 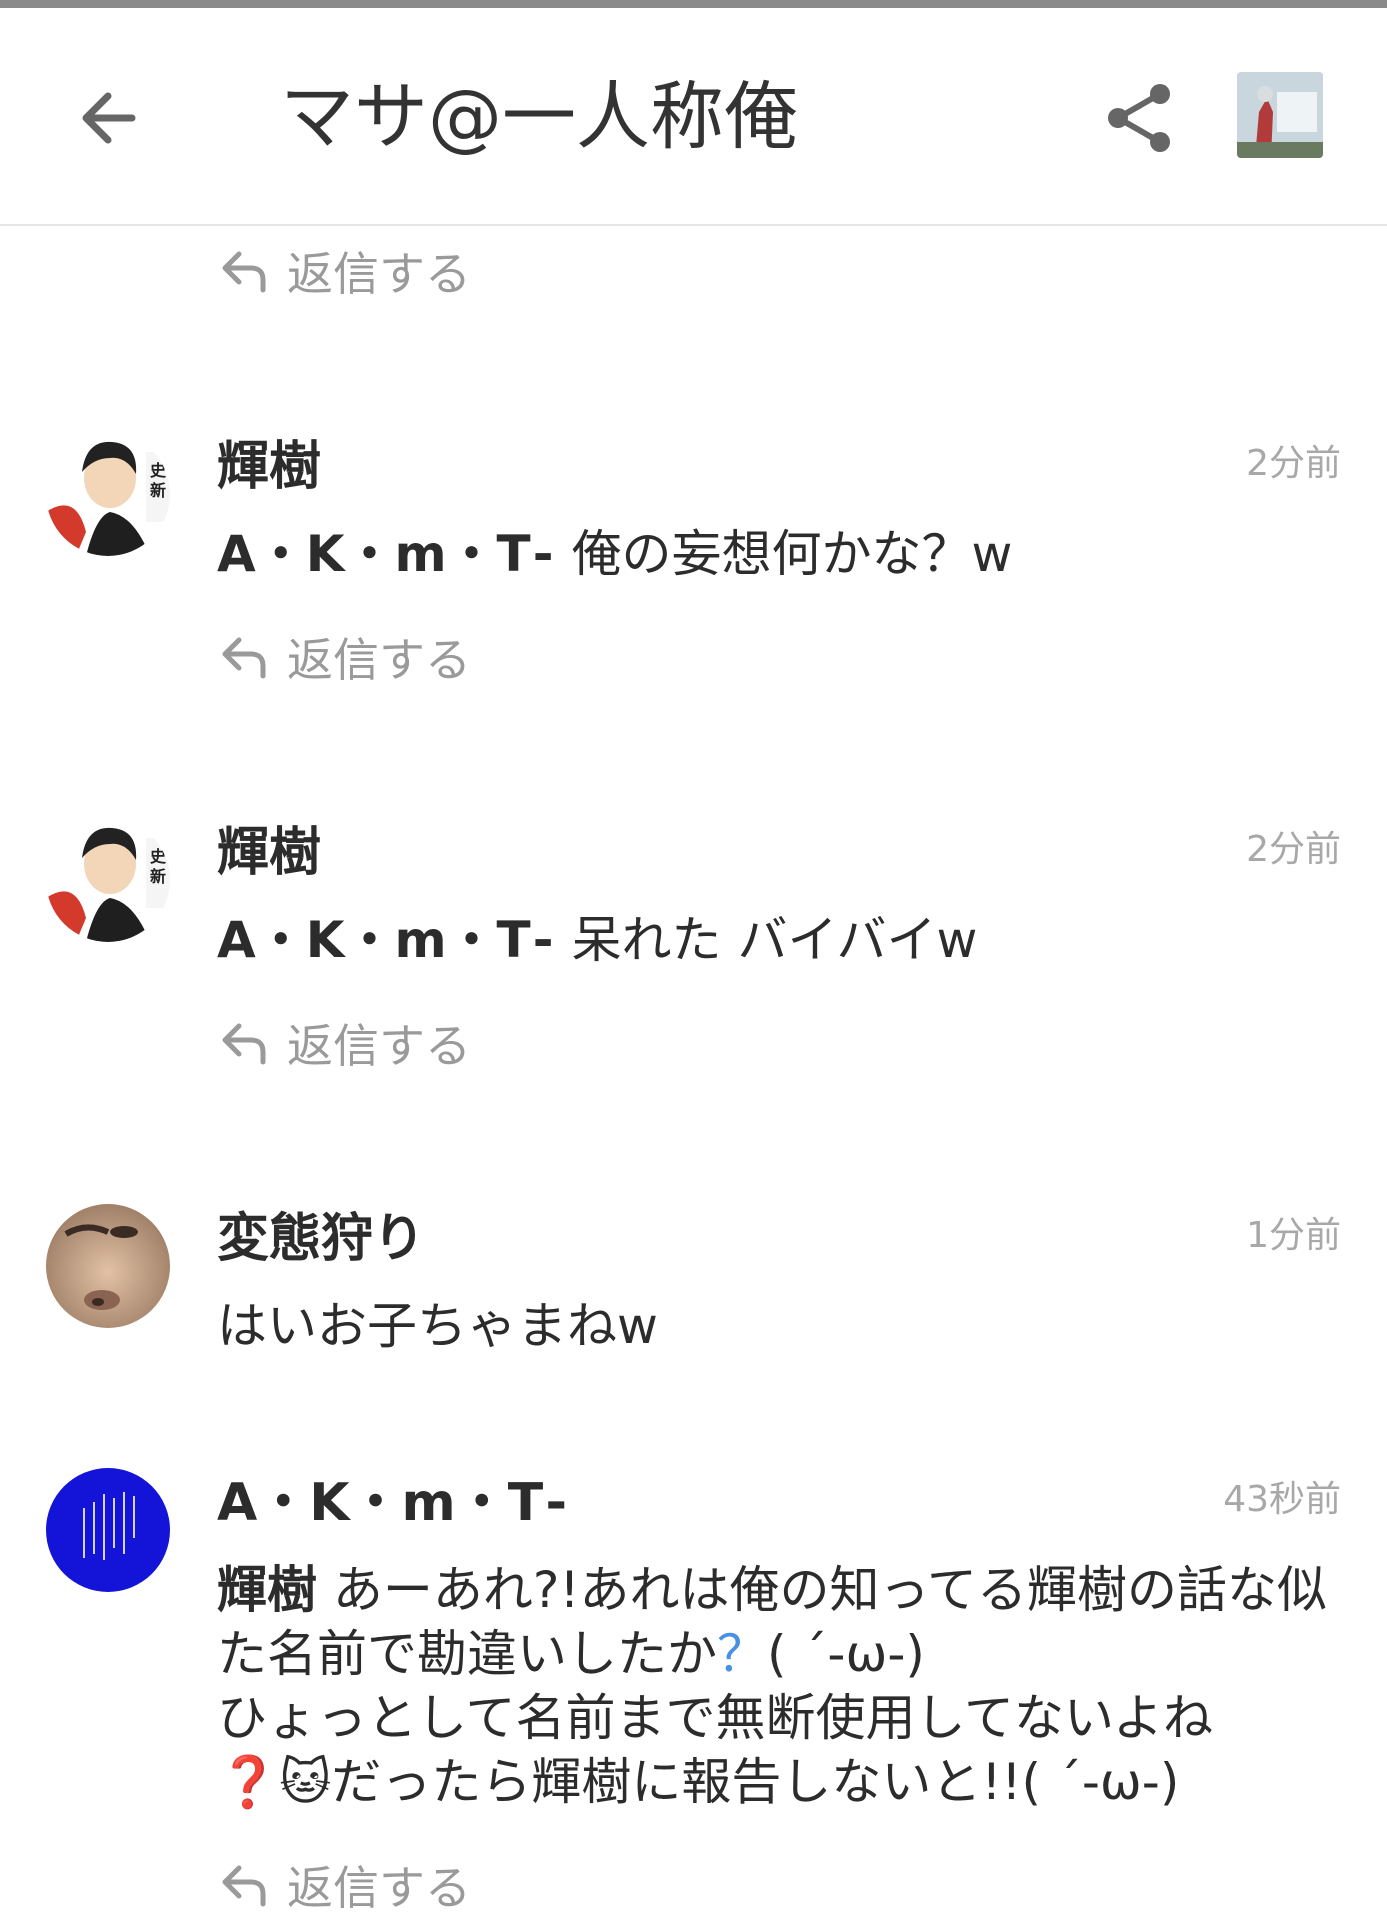 I want to click on red-question-mark-icon: ❓, so click(x=248, y=1782).